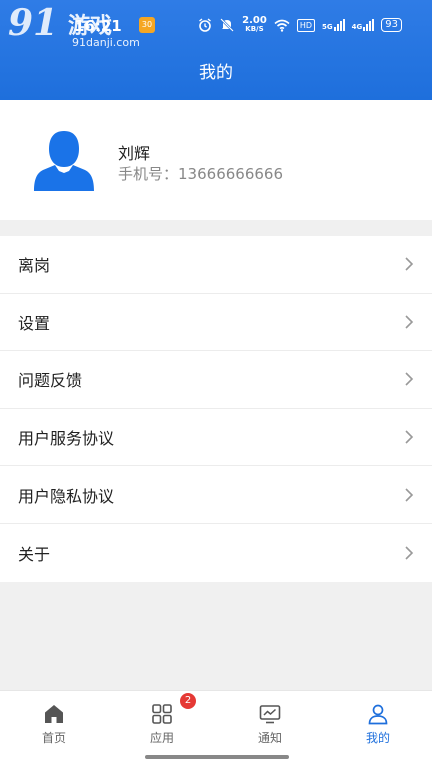 The height and width of the screenshot is (768, 432). What do you see at coordinates (106, 42) in the screenshot?
I see `watermark-url: 91danji.com` at bounding box center [106, 42].